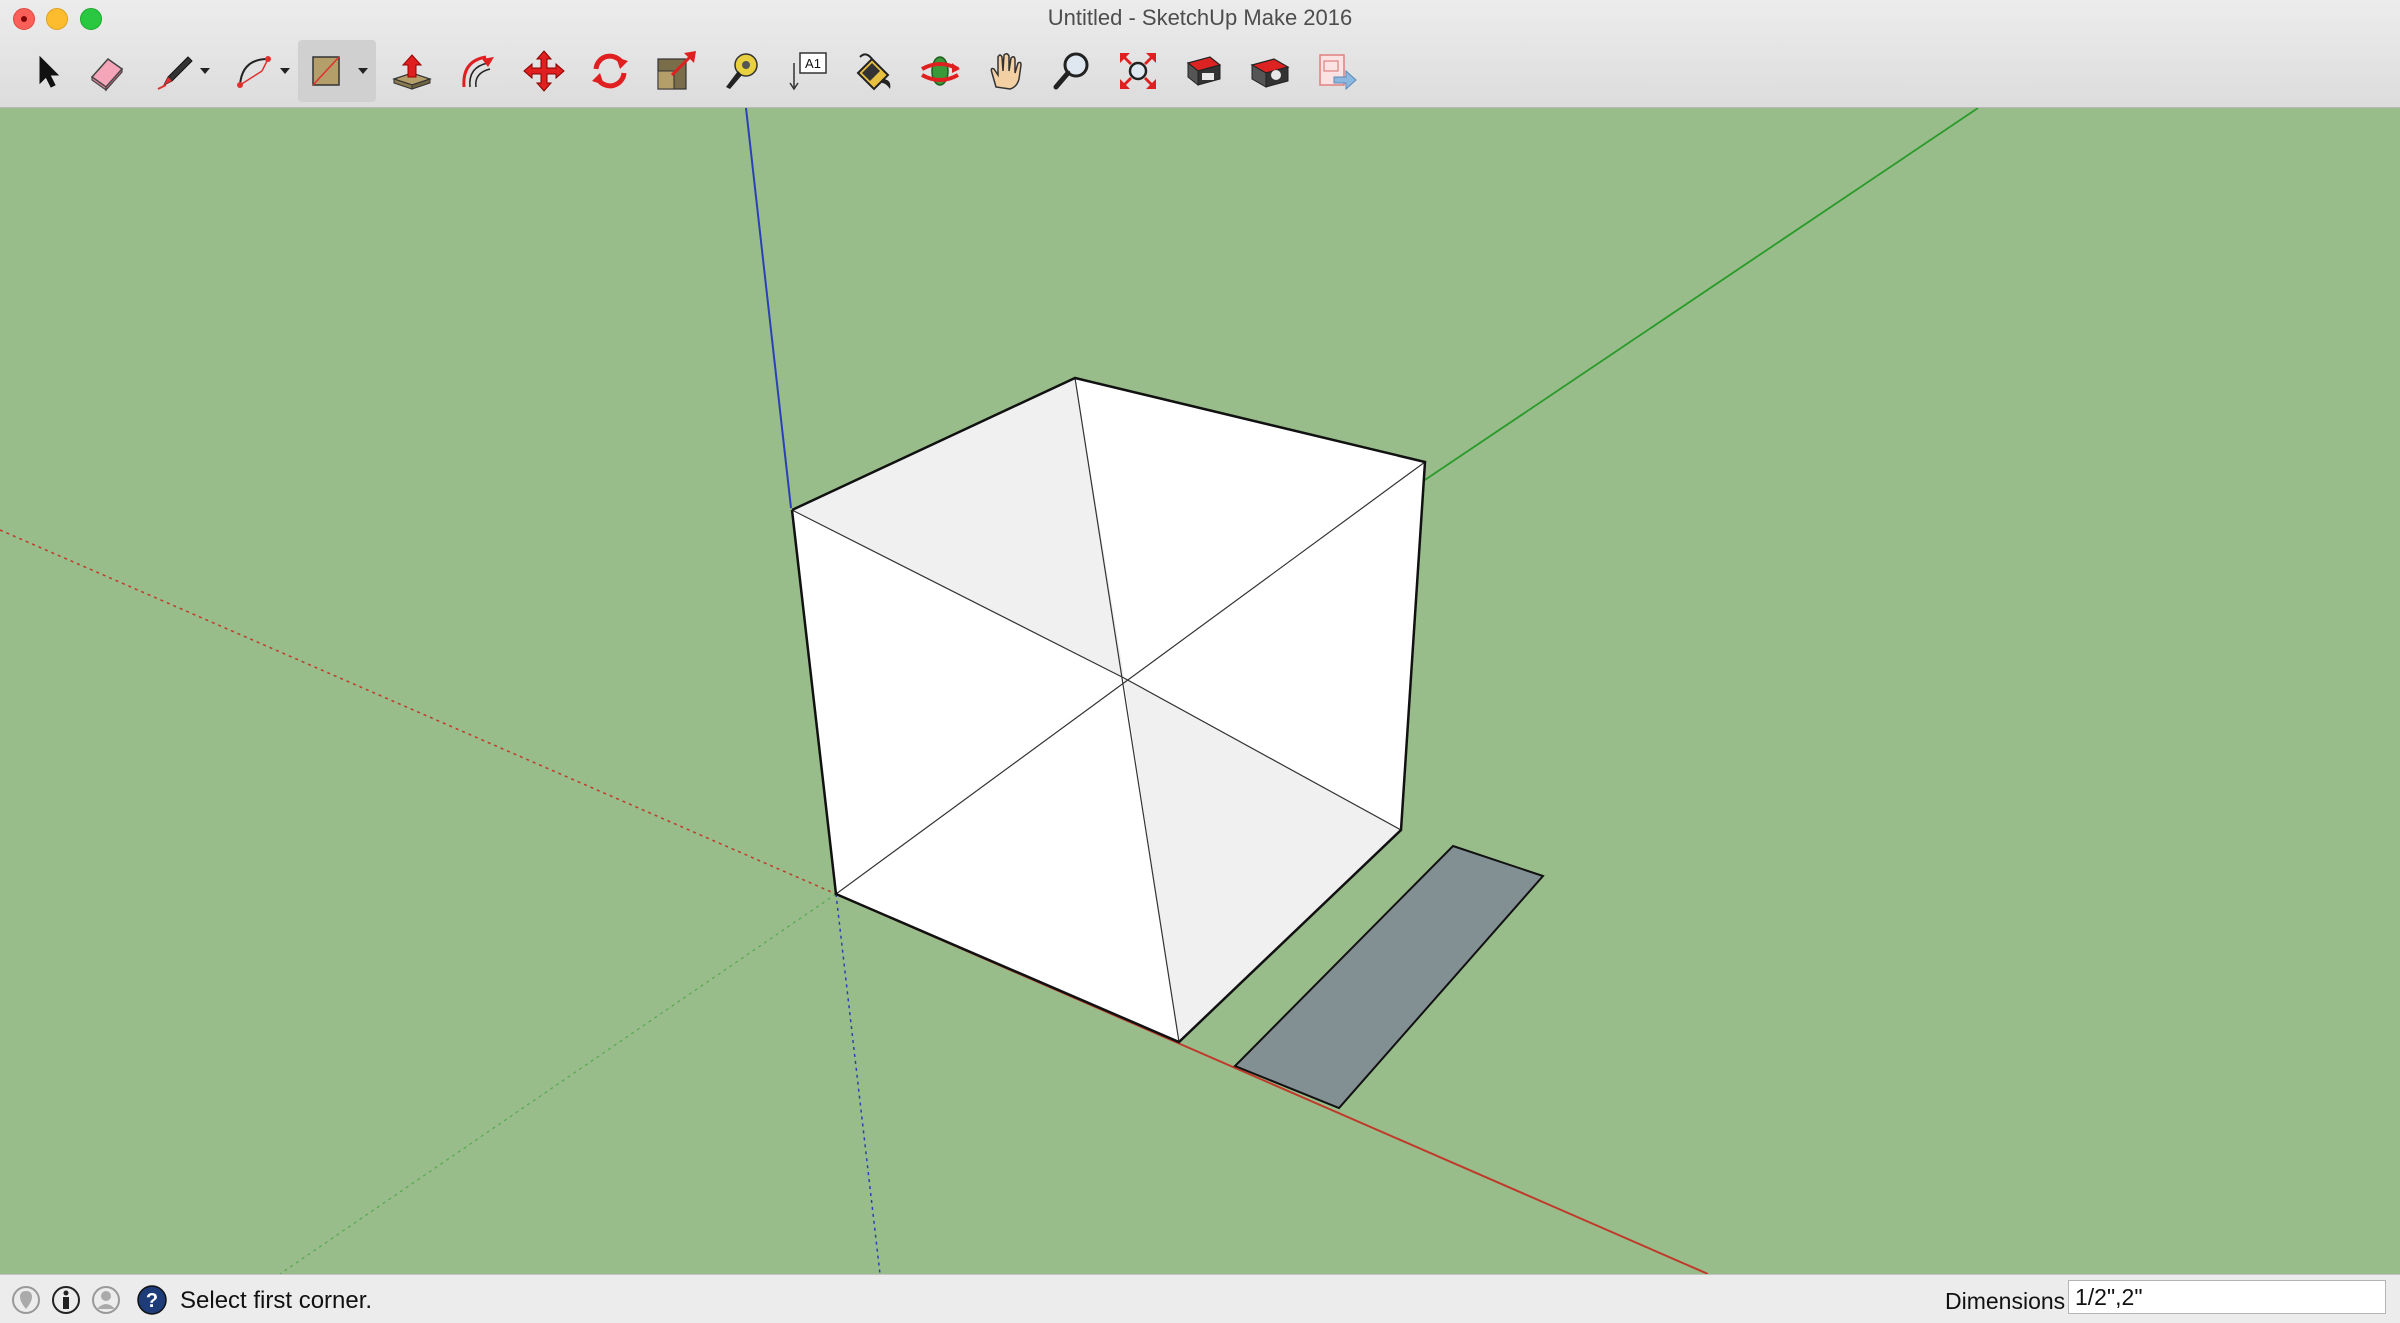  Describe the element at coordinates (768, 308) in the screenshot. I see `blue-axis` at that location.